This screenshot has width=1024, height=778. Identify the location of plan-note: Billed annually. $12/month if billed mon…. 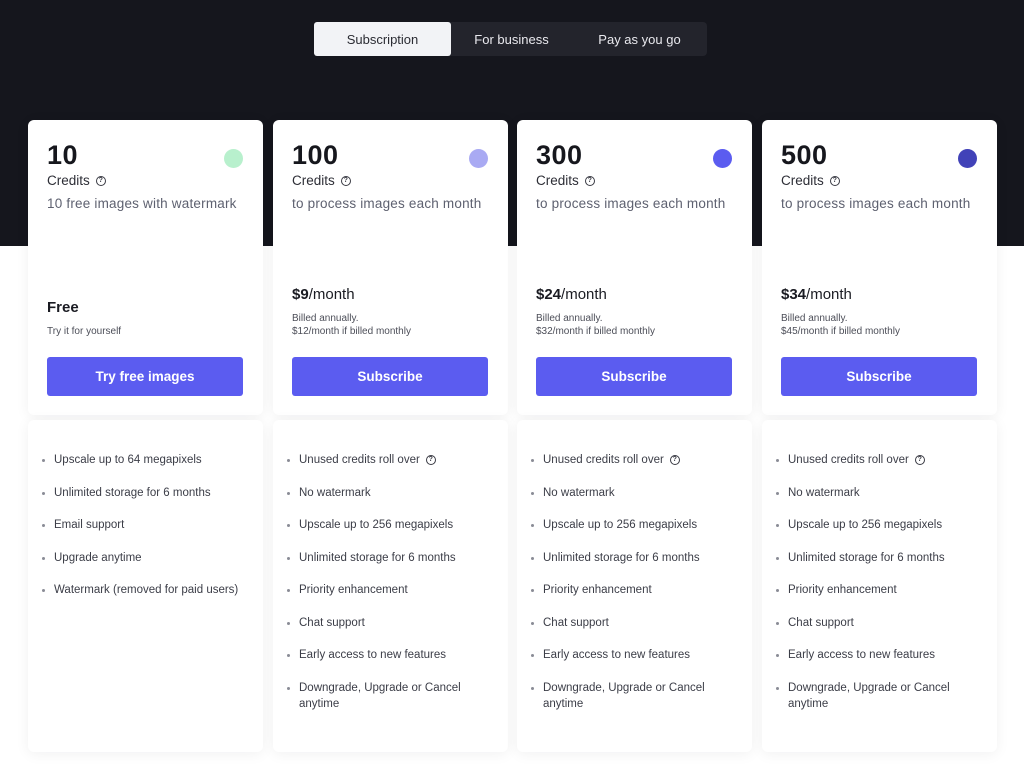
(351, 325).